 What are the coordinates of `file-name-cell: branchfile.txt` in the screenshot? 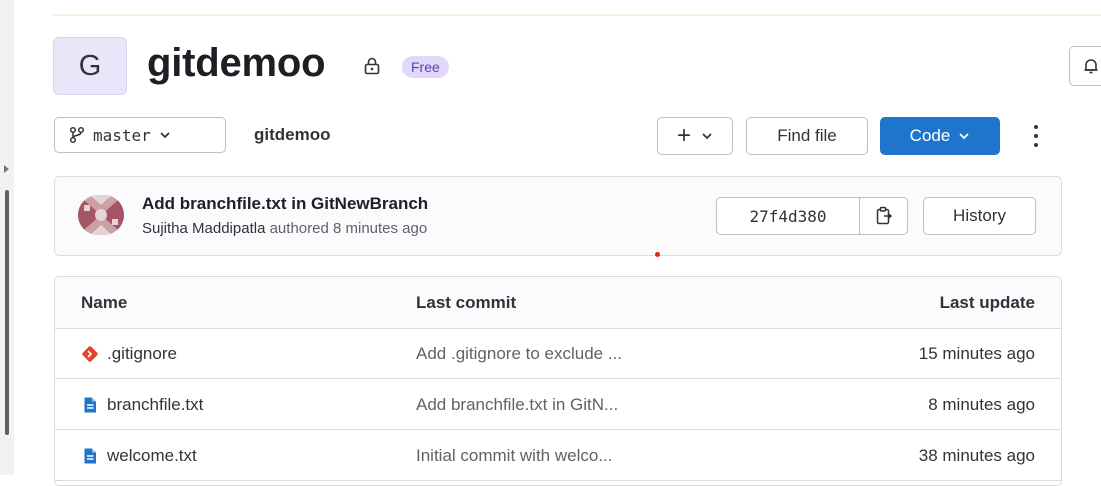 It's located at (142, 405).